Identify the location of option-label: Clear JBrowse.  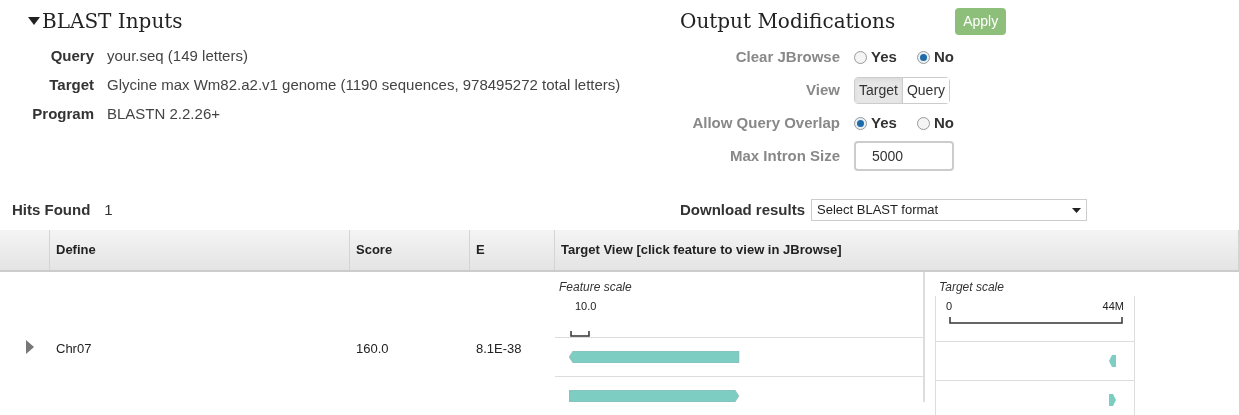
(787, 56).